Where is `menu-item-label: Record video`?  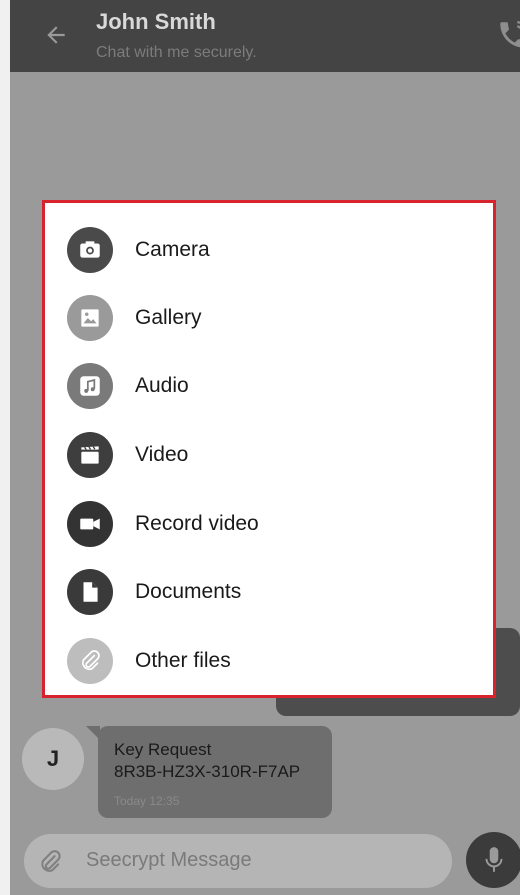
menu-item-label: Record video is located at coordinates (197, 523).